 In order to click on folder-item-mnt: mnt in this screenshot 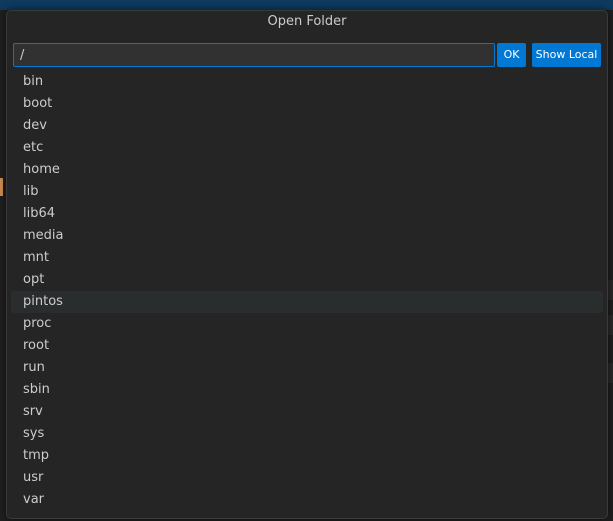, I will do `click(307, 258)`.